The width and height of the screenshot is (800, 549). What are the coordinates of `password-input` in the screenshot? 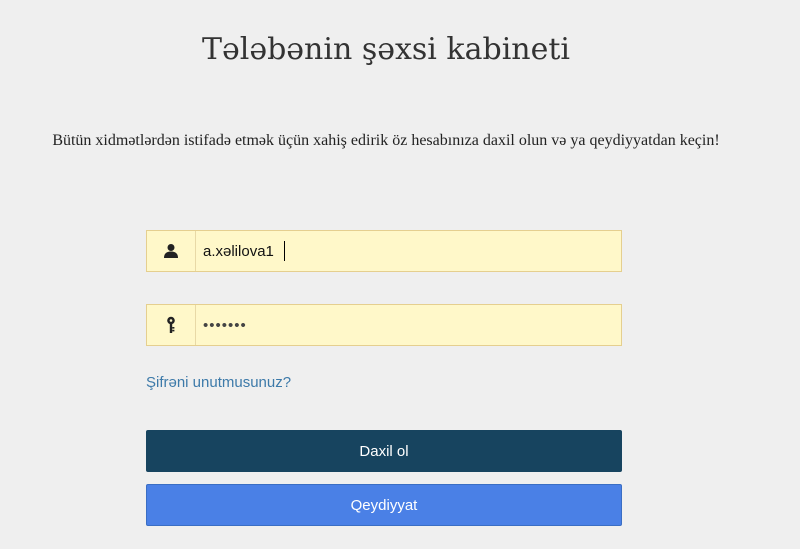 It's located at (407, 325).